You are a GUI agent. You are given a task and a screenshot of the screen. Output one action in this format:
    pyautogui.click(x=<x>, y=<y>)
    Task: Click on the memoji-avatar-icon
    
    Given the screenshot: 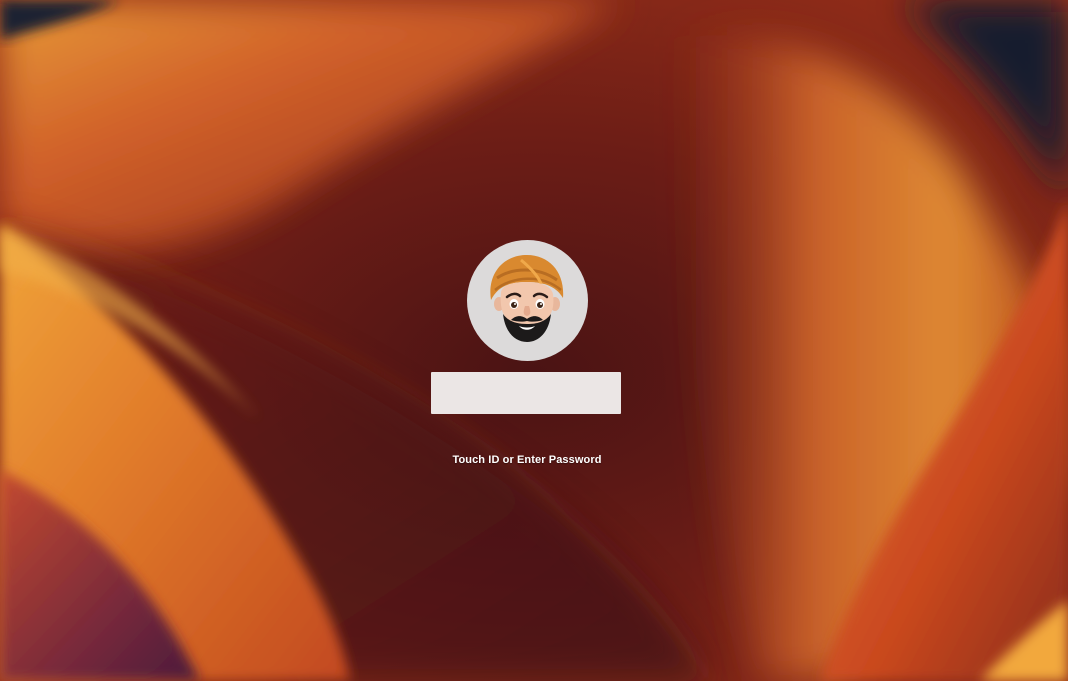 What is the action you would take?
    pyautogui.click(x=527, y=298)
    